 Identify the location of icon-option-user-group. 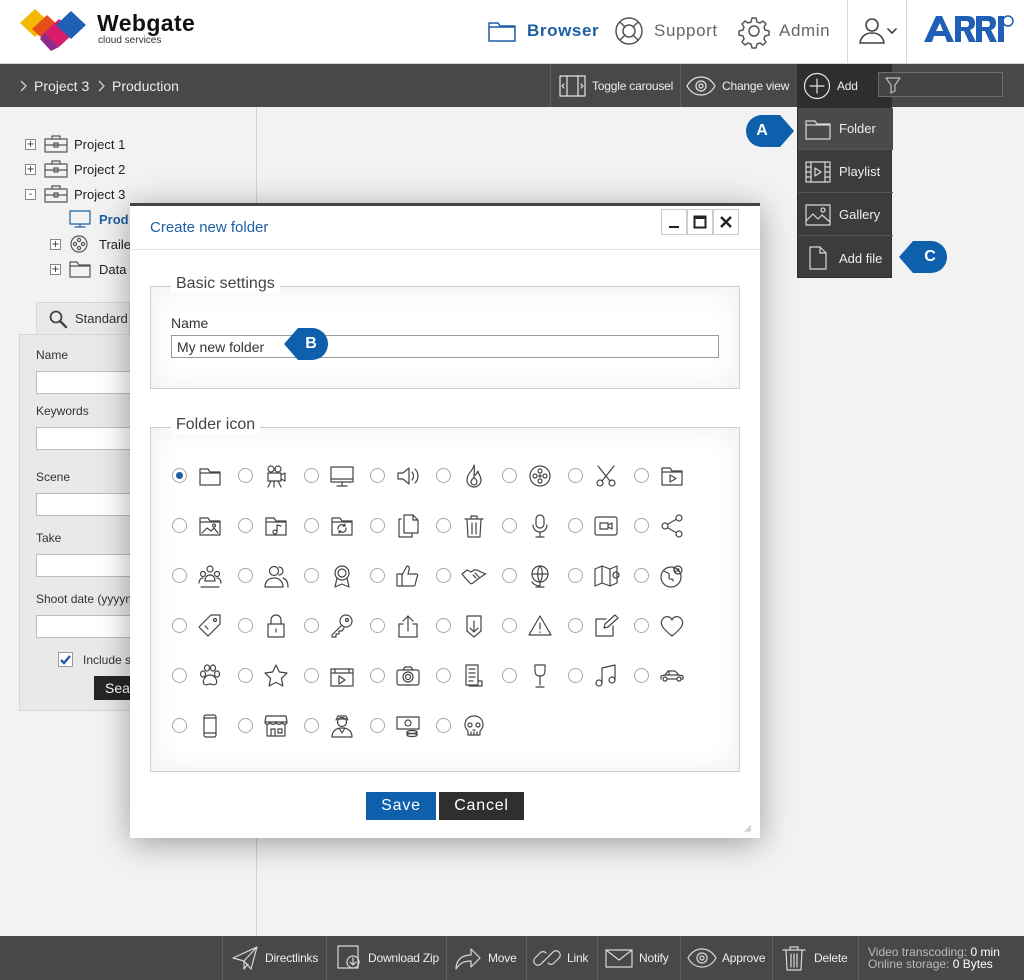
(205, 576).